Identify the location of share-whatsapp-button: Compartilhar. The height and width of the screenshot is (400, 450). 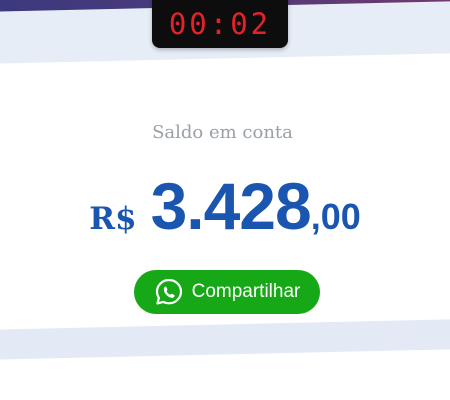
(227, 292).